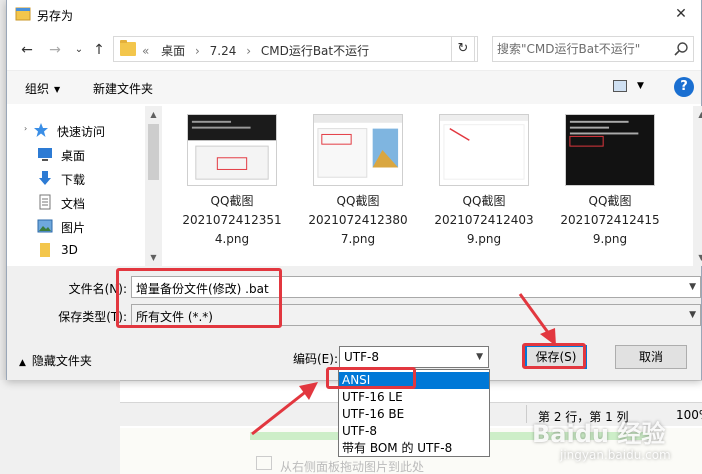 Image resolution: width=702 pixels, height=474 pixels. Describe the element at coordinates (232, 150) in the screenshot. I see `thumbnail-cmd-screenshot-icon` at that location.